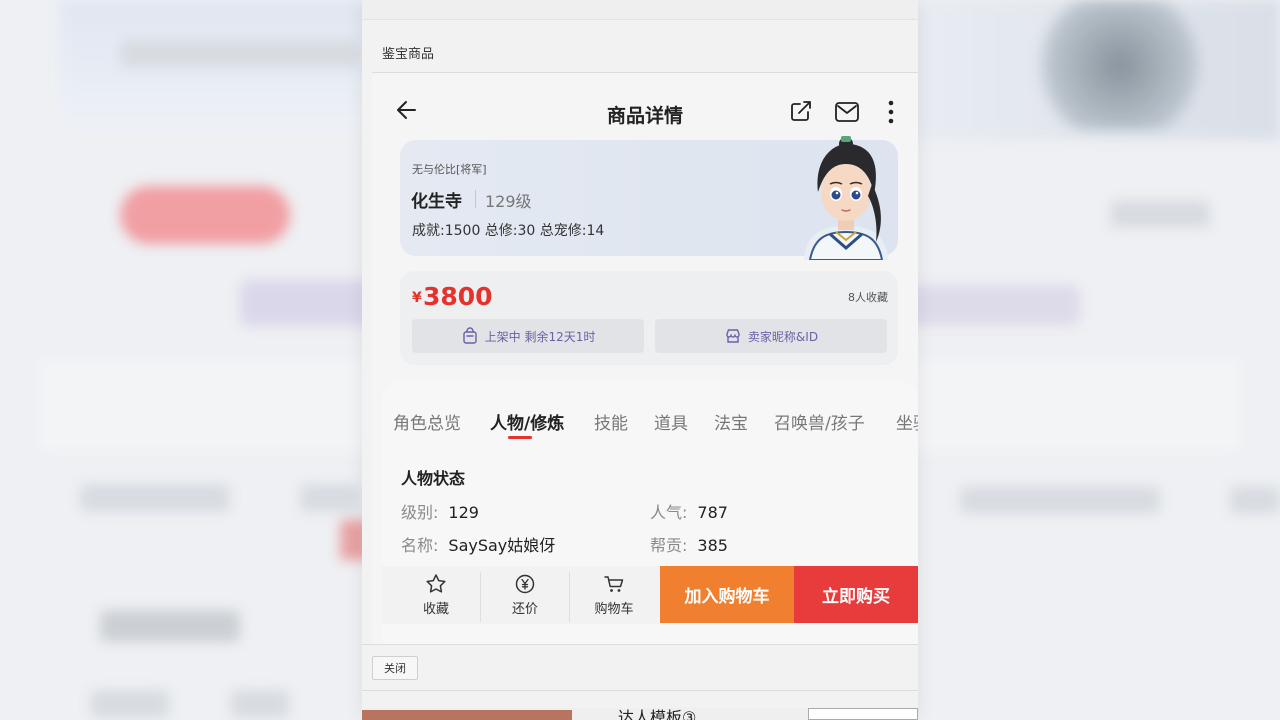  What do you see at coordinates (1120, 65) in the screenshot?
I see `bg-avatar` at bounding box center [1120, 65].